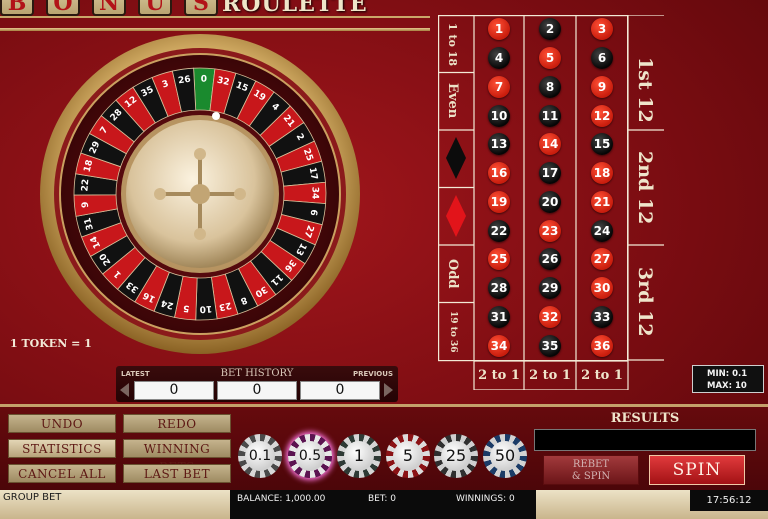  Describe the element at coordinates (499, 58) in the screenshot. I see `bet-number-4: 4` at that location.